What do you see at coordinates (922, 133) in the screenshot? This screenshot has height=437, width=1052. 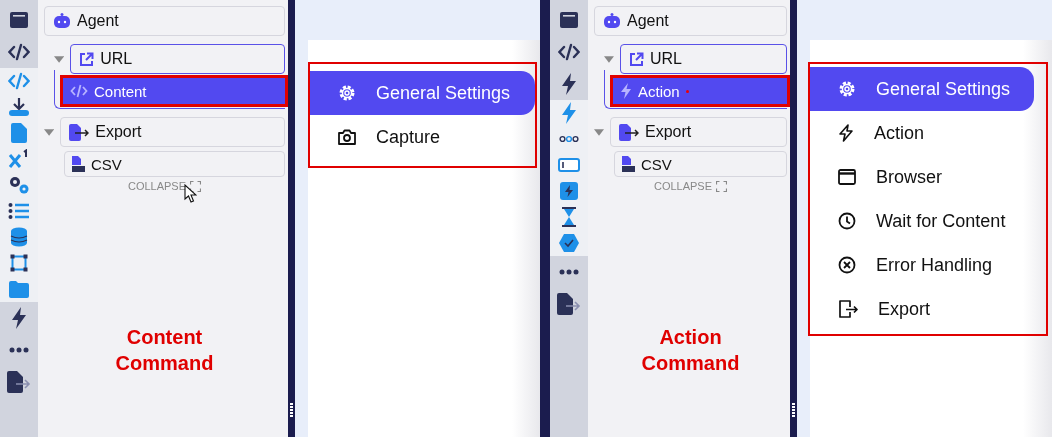 I see `menu-item: Action` at bounding box center [922, 133].